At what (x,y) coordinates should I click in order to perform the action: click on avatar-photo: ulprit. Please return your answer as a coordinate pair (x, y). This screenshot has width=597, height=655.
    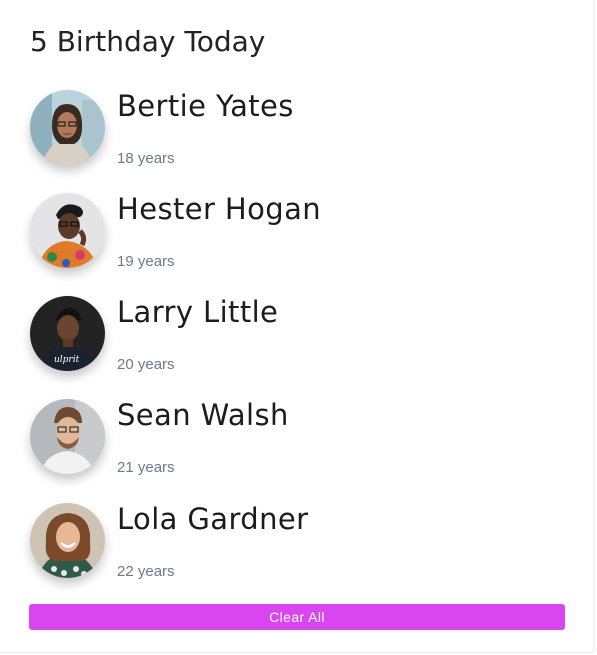
    Looking at the image, I should click on (67, 333).